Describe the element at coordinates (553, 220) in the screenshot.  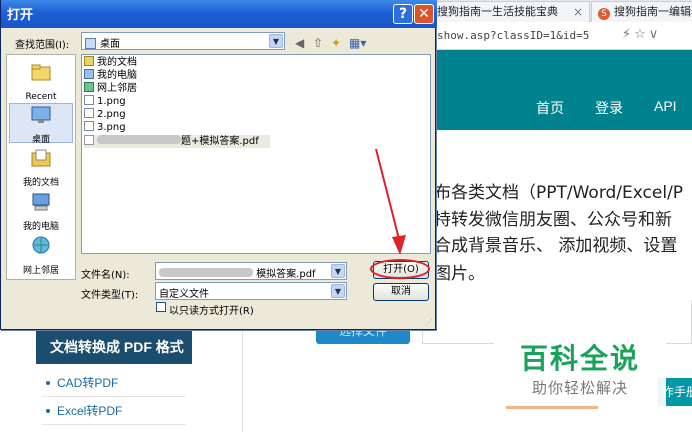
I see `intro-line-2: 持转发微信朋友圈、公众号和新` at that location.